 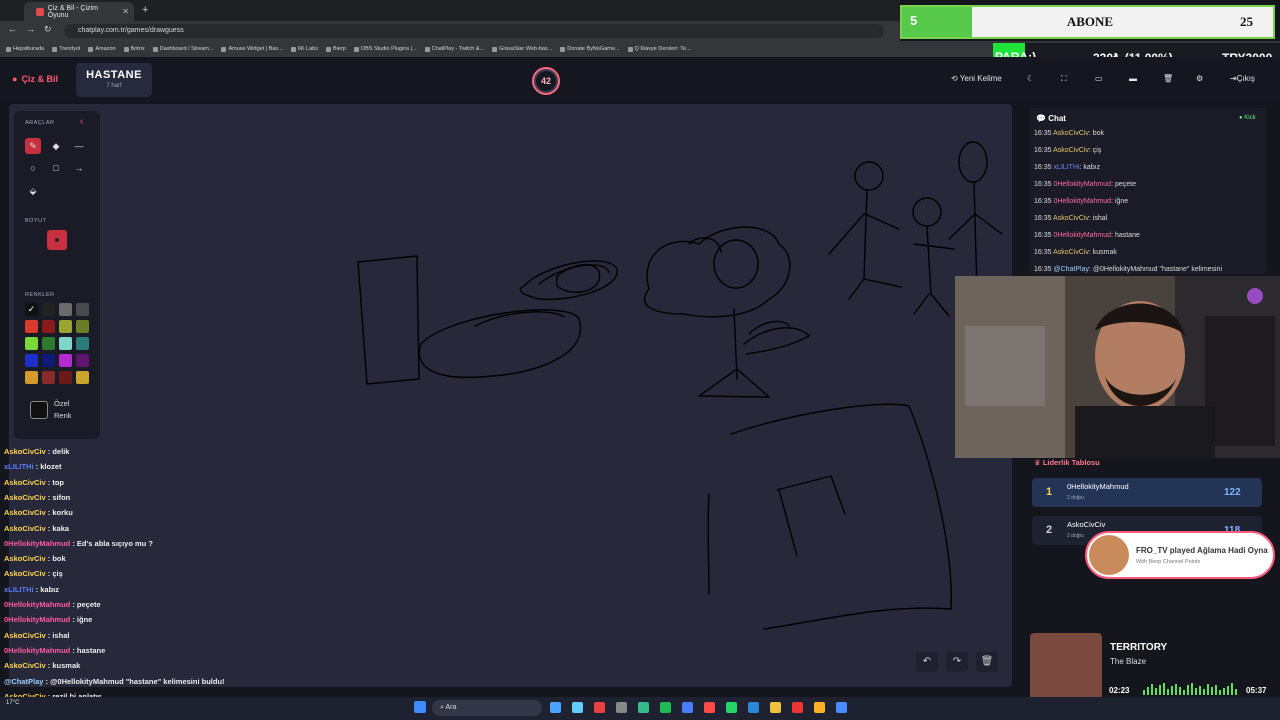 What do you see at coordinates (450, 10) in the screenshot?
I see `browser-tab-bar` at bounding box center [450, 10].